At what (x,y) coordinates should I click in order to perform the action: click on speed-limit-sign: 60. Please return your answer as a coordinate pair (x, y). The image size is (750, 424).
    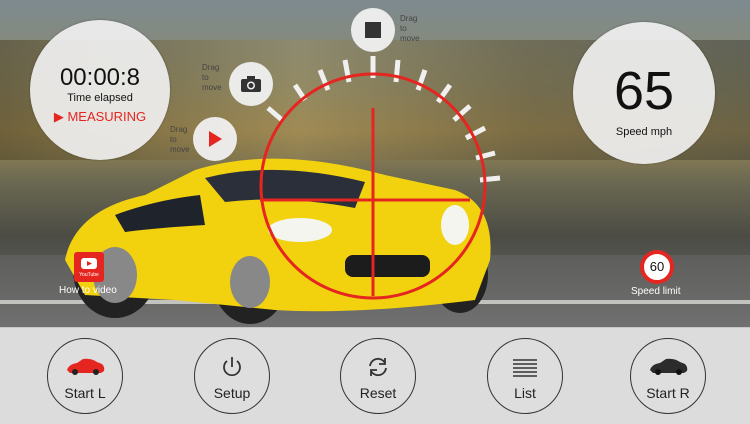
    Looking at the image, I should click on (657, 267).